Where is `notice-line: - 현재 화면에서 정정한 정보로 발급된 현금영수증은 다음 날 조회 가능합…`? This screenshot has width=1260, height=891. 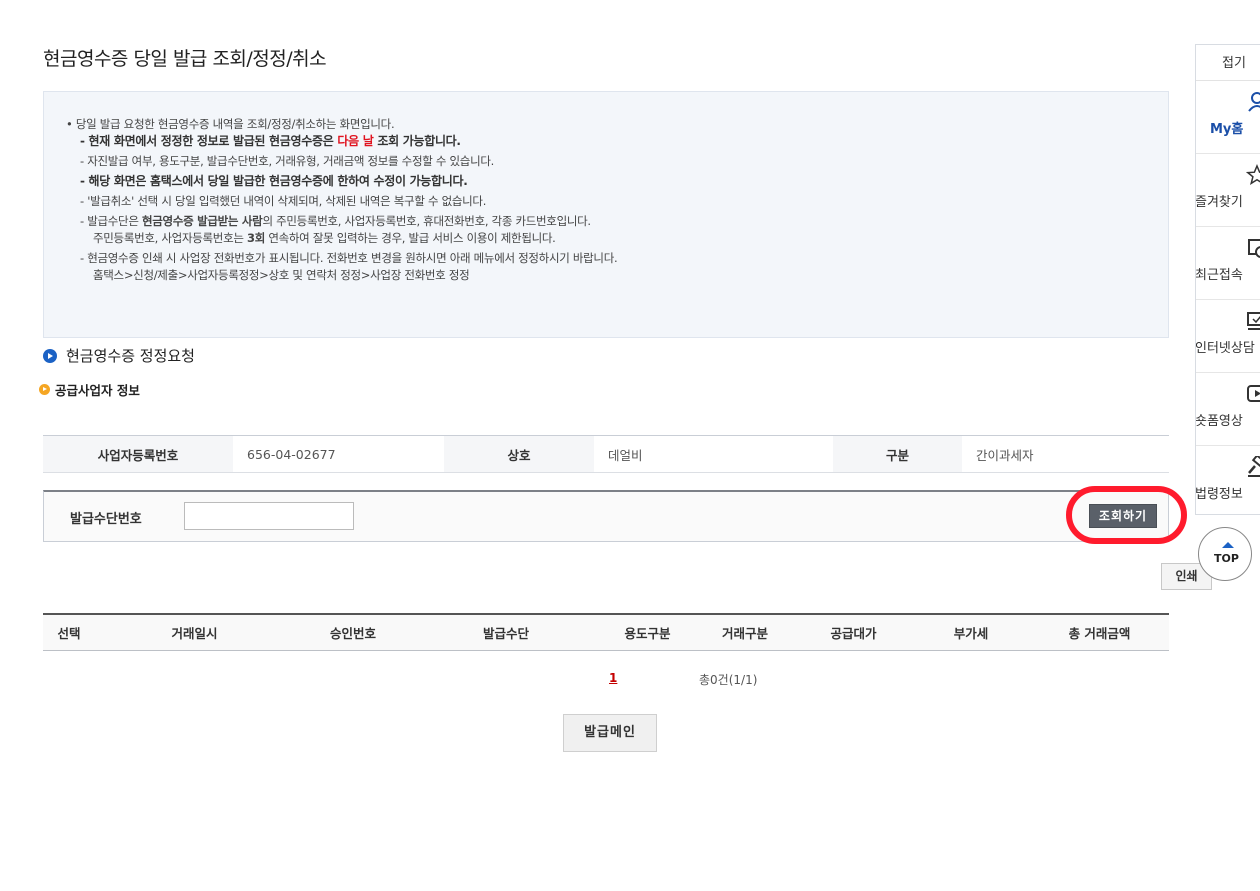 notice-line: - 현재 화면에서 정정한 정보로 발급된 현금영수증은 다음 날 조회 가능합… is located at coordinates (270, 141).